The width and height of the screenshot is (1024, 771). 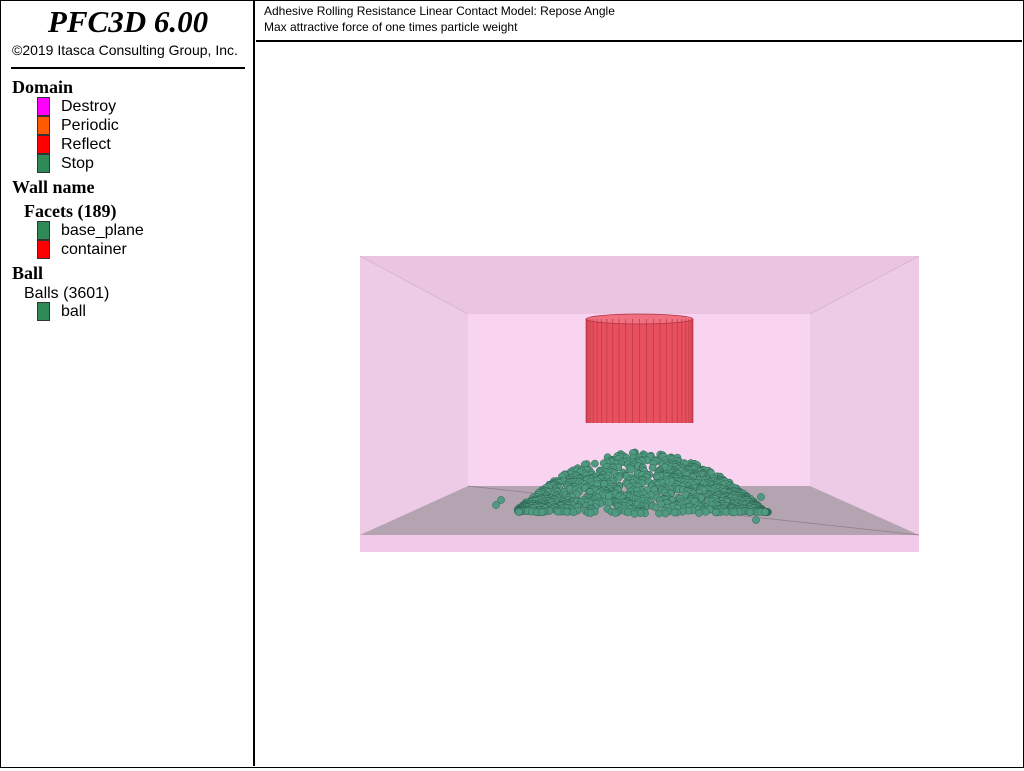 I want to click on legend-divider, so click(x=128, y=68).